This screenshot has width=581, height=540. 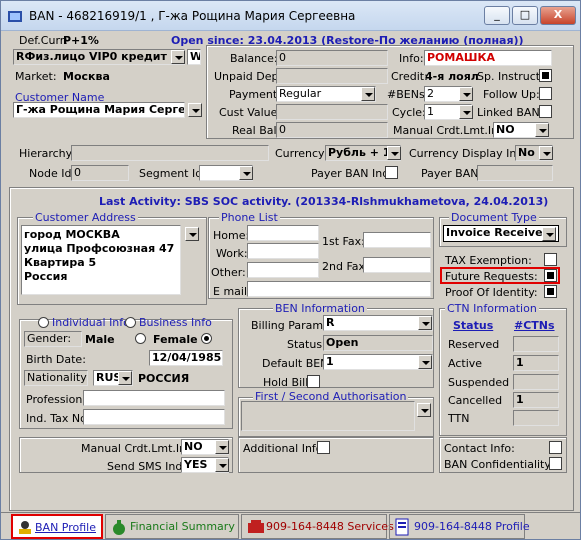 What do you see at coordinates (409, 76) in the screenshot?
I see `credit-label: Credit:` at bounding box center [409, 76].